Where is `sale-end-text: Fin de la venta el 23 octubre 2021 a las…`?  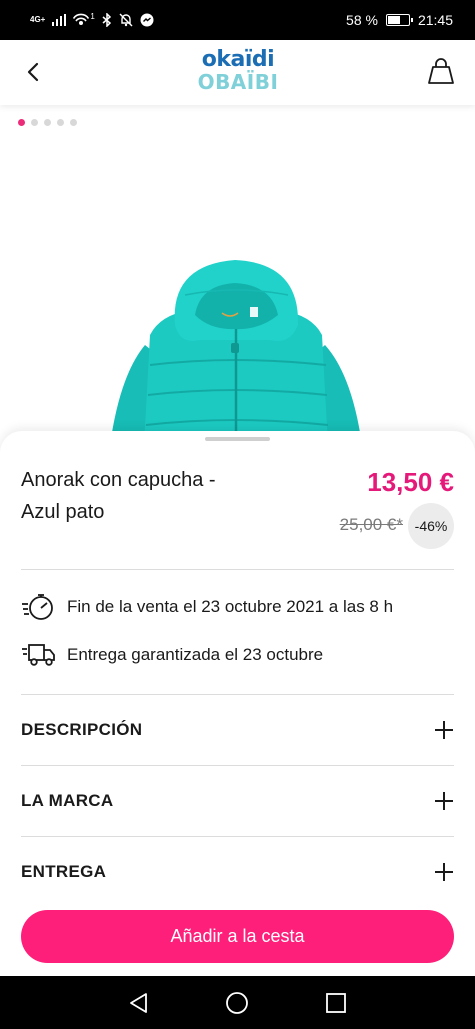
sale-end-text: Fin de la venta el 23 octubre 2021 a las… is located at coordinates (230, 606).